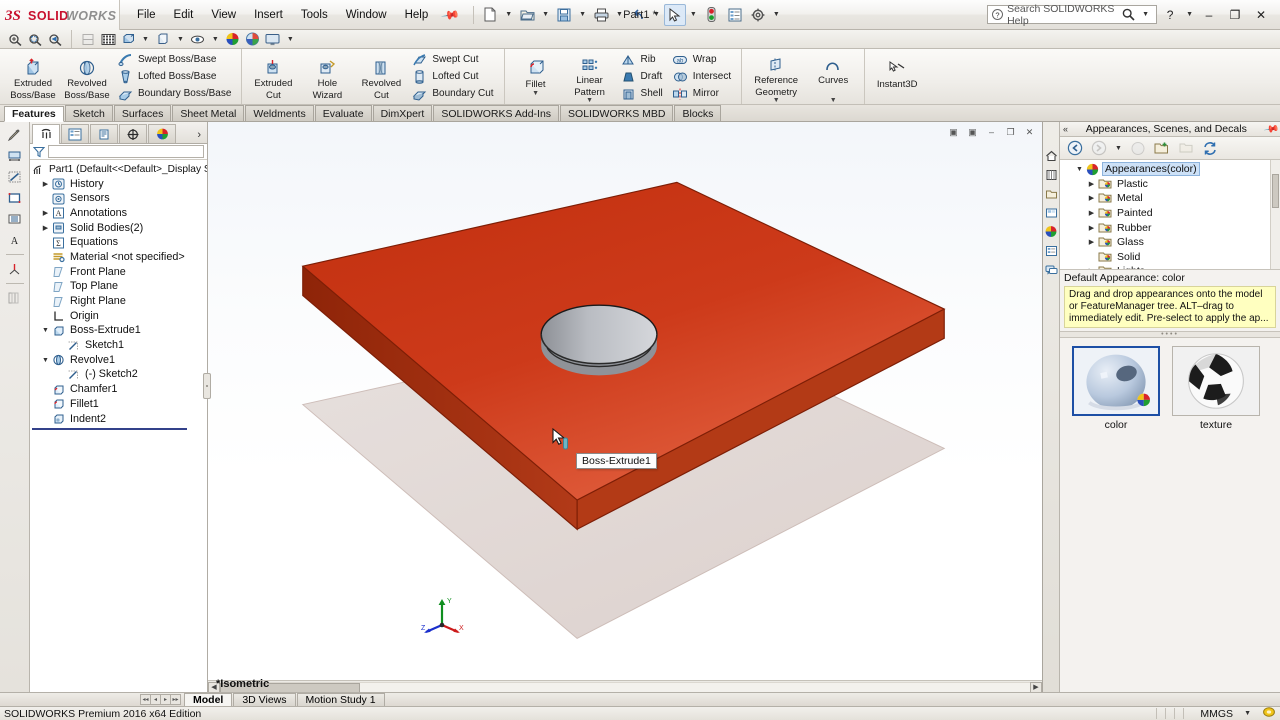  What do you see at coordinates (104, 133) in the screenshot?
I see `configuration-manager-tab` at bounding box center [104, 133].